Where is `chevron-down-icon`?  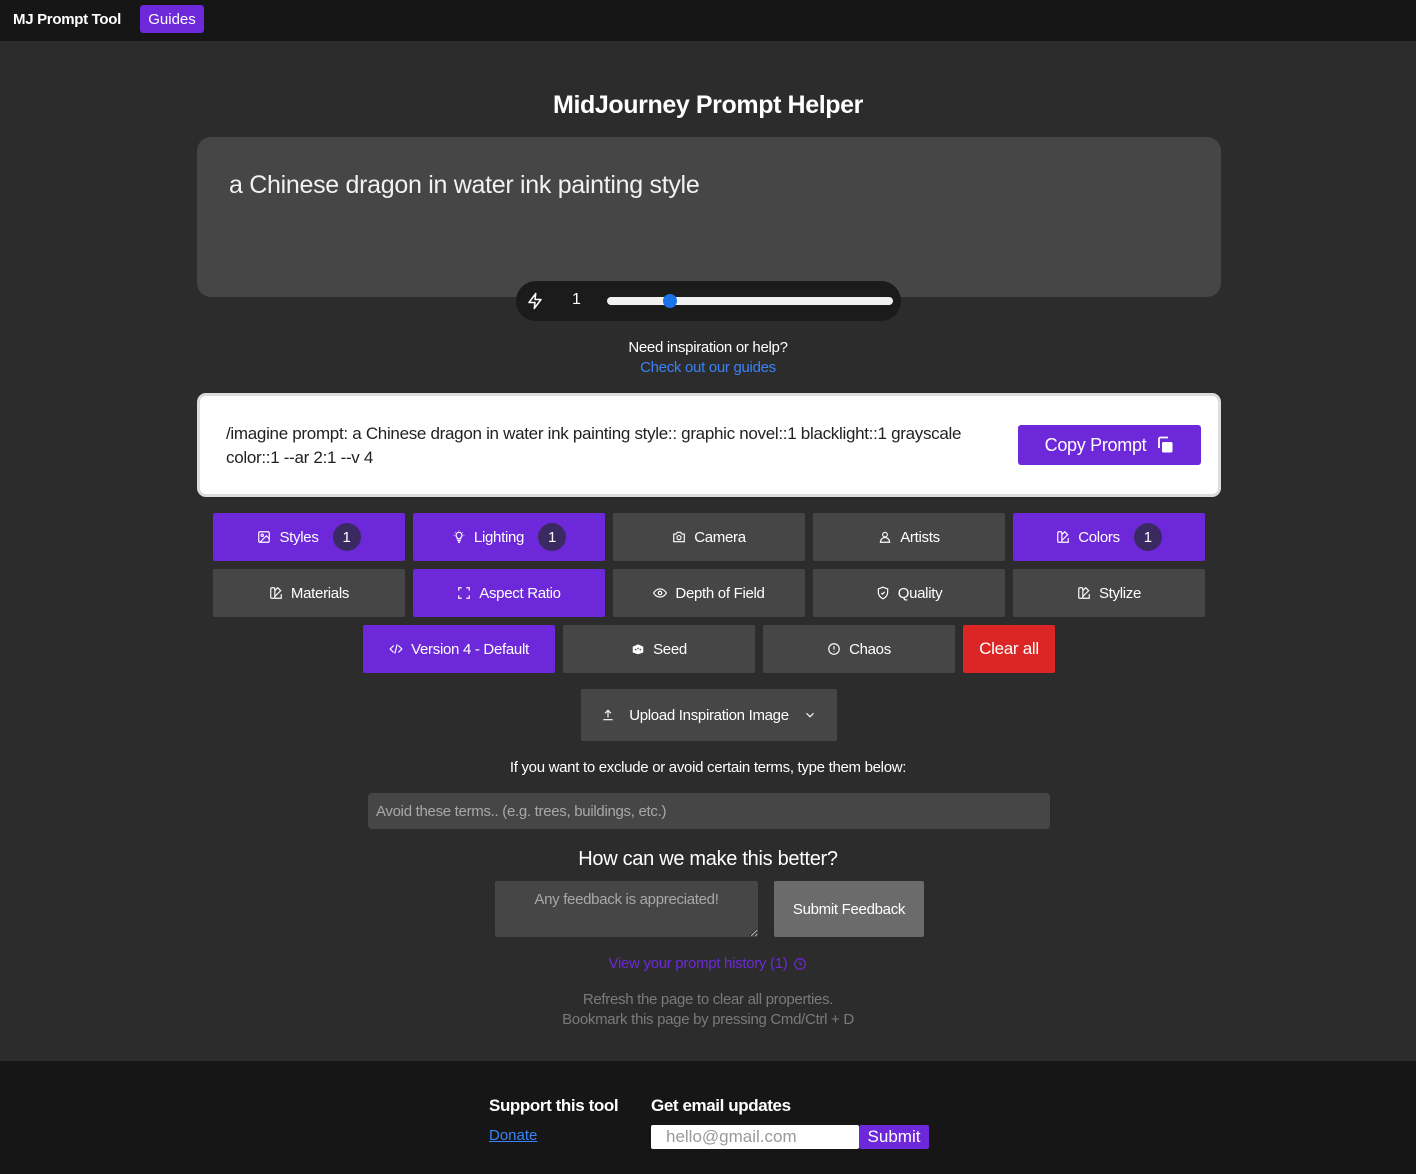 chevron-down-icon is located at coordinates (809, 715).